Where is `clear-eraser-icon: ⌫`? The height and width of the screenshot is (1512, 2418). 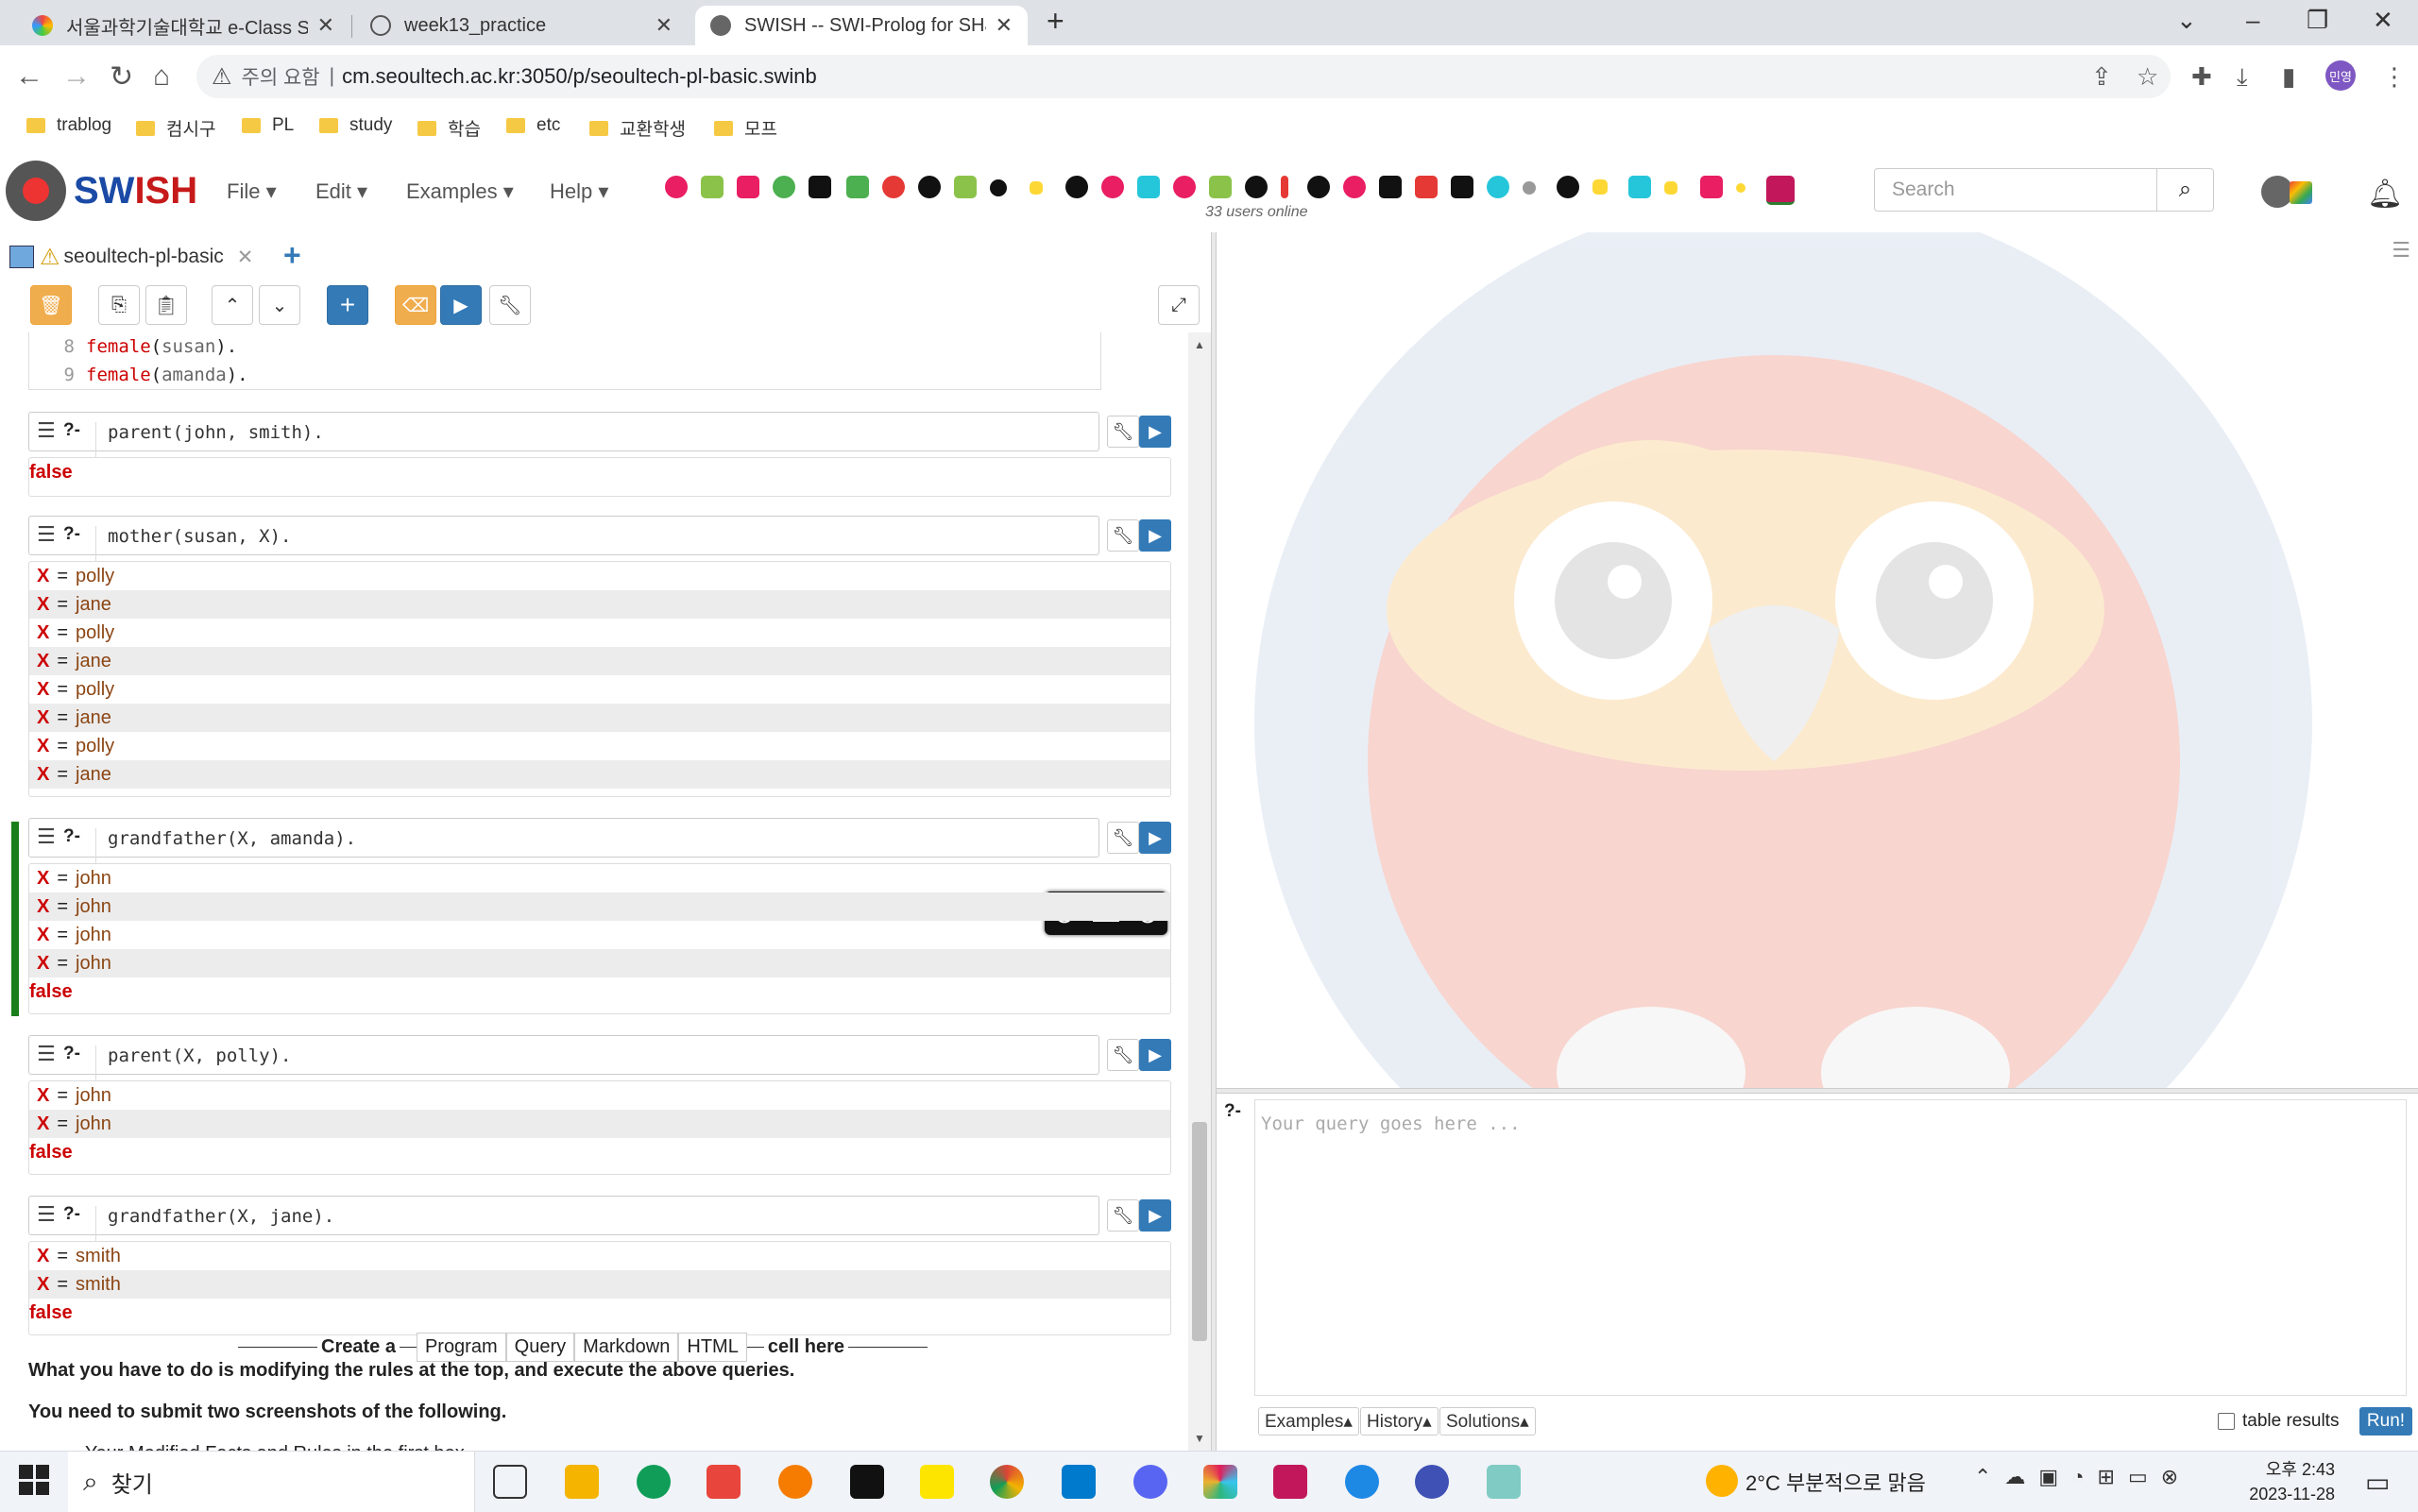 clear-eraser-icon: ⌫ is located at coordinates (416, 305).